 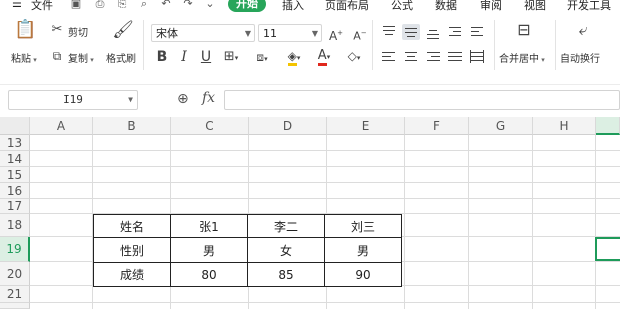 What do you see at coordinates (294, 57) in the screenshot?
I see `fill-color-icon: ◈▾` at bounding box center [294, 57].